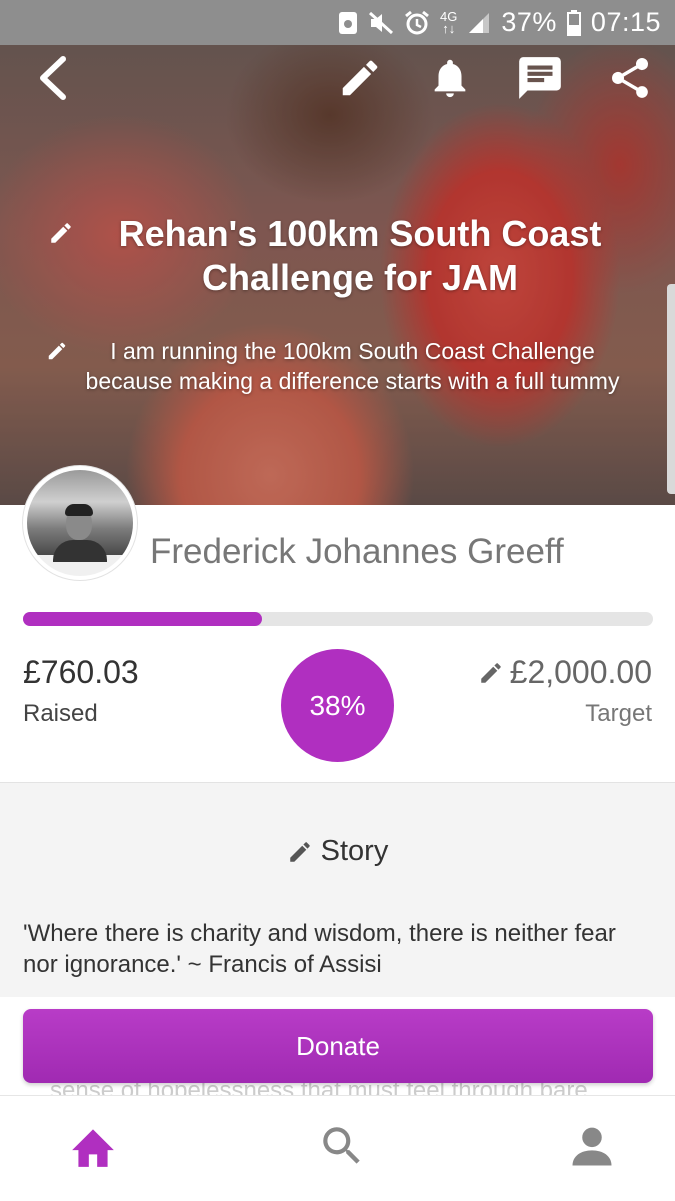 Image resolution: width=675 pixels, height=1201 pixels. What do you see at coordinates (417, 23) in the screenshot?
I see `alarm-icon` at bounding box center [417, 23].